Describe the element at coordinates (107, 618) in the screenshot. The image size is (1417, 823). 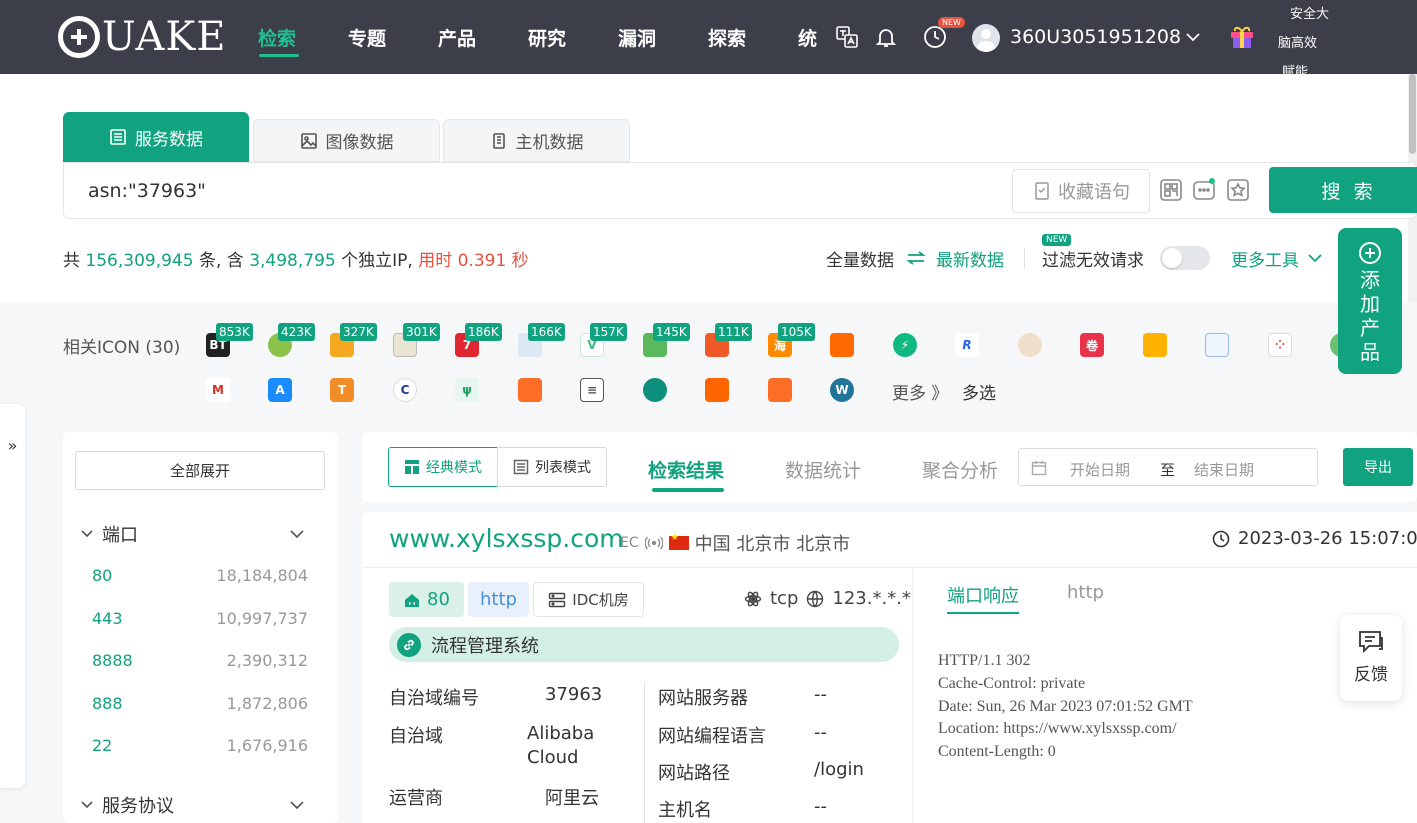
I see `port-filter-key: 443` at that location.